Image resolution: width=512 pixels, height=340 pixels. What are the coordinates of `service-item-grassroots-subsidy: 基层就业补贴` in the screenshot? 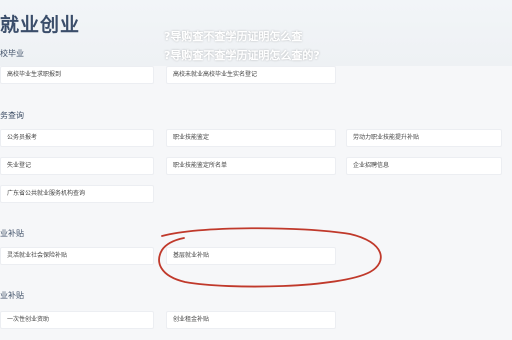 It's located at (251, 256).